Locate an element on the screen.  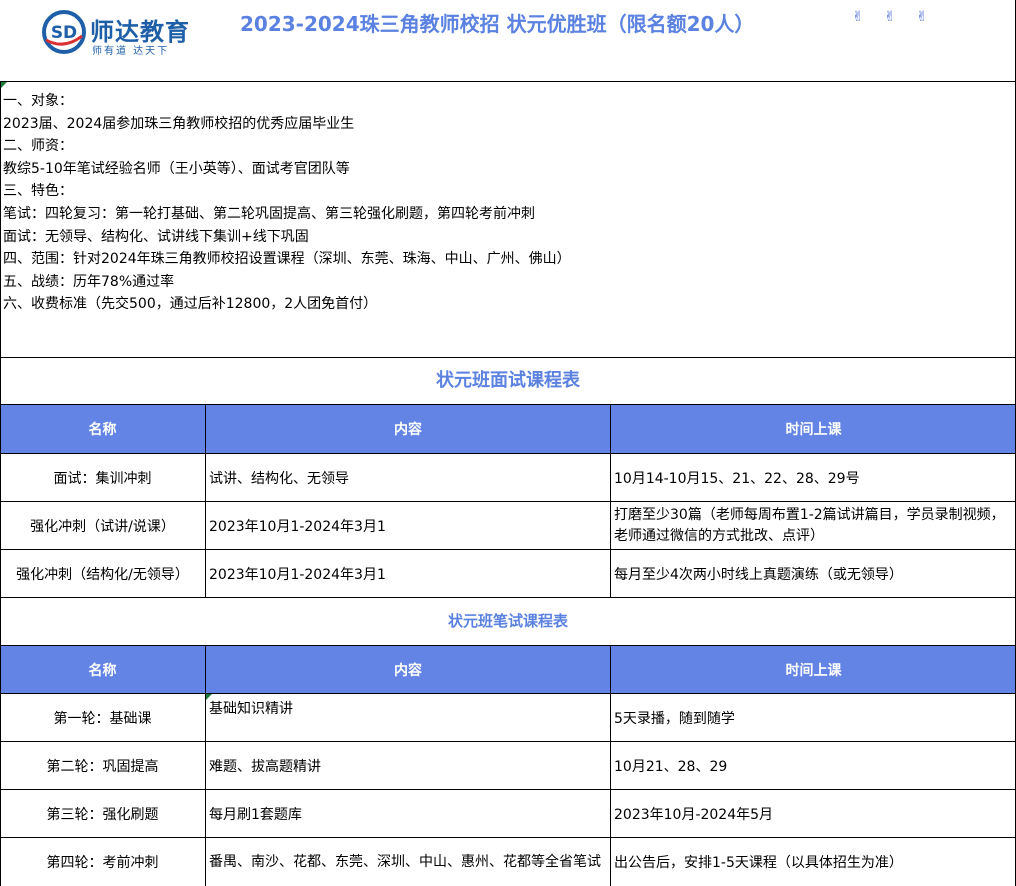
table-cell: 试讲、结构化、无领导 is located at coordinates (279, 478).